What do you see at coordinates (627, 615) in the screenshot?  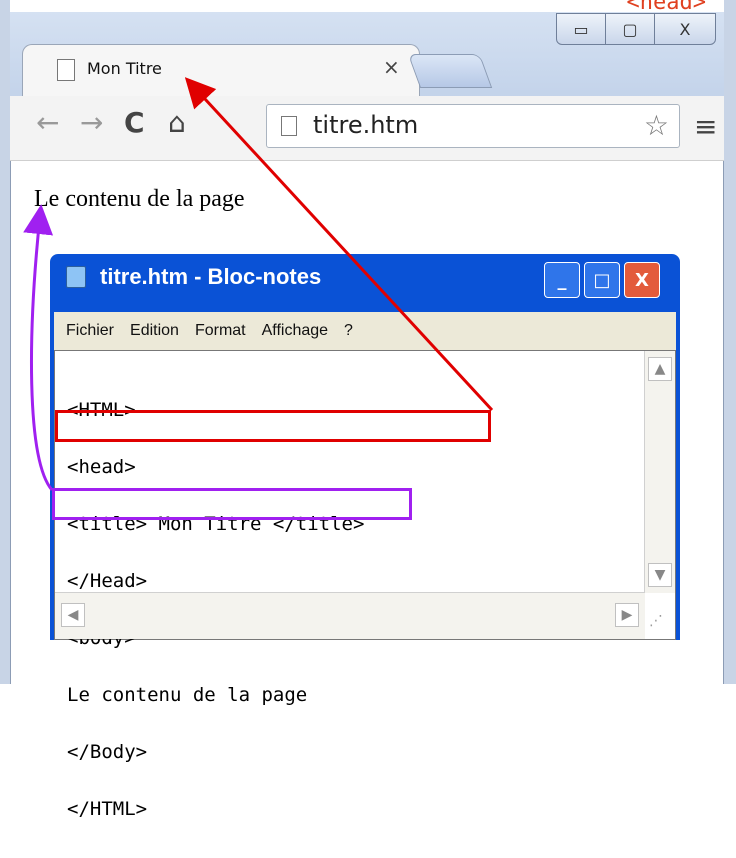 I see `scroll-right-icon: ▶` at bounding box center [627, 615].